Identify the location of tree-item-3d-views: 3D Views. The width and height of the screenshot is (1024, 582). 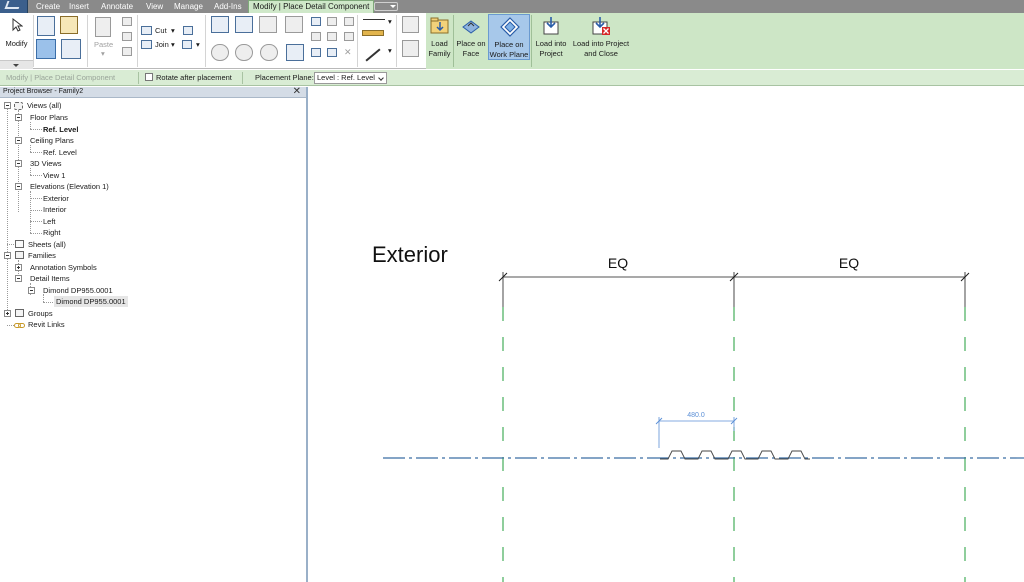
(46, 163).